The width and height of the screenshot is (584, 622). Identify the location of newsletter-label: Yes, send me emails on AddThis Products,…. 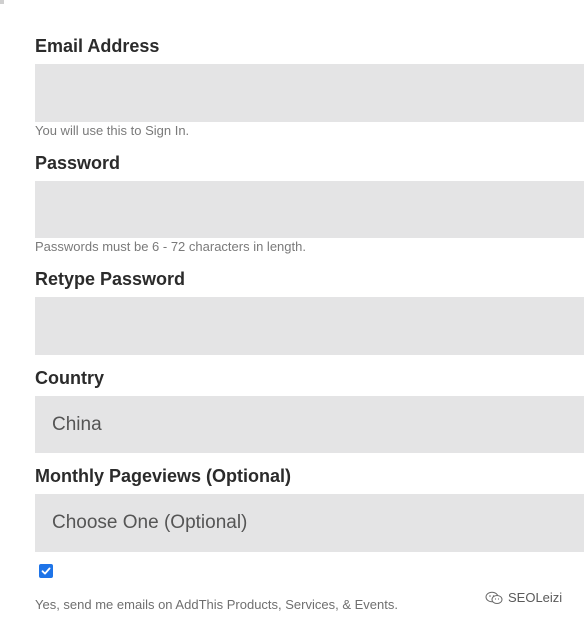
(216, 604).